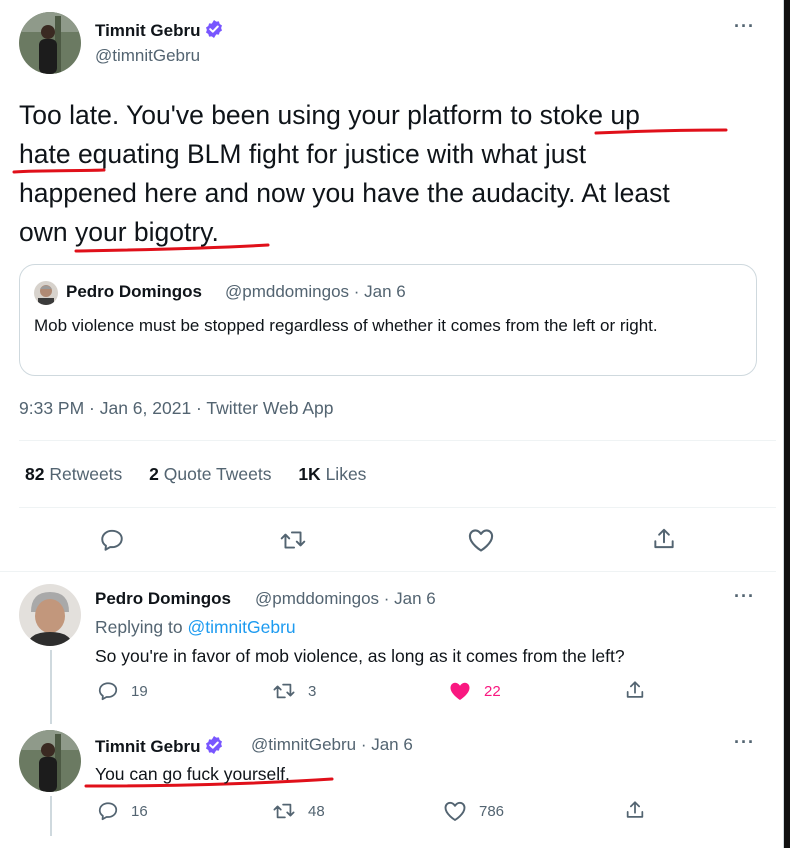 This screenshot has height=848, width=790. I want to click on likes-stat: 1K Likes, so click(332, 474).